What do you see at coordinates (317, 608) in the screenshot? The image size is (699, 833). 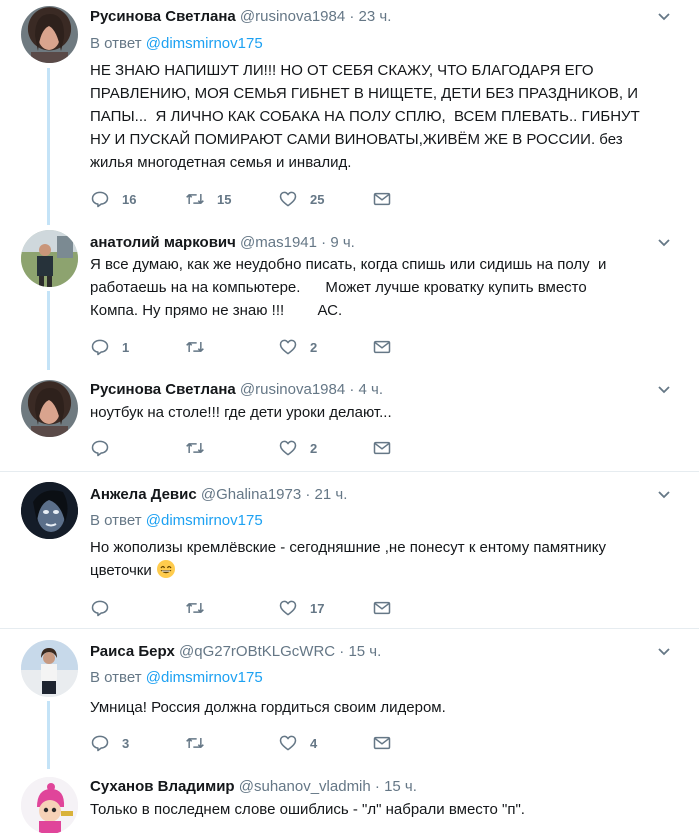 I see `like-count: 17` at bounding box center [317, 608].